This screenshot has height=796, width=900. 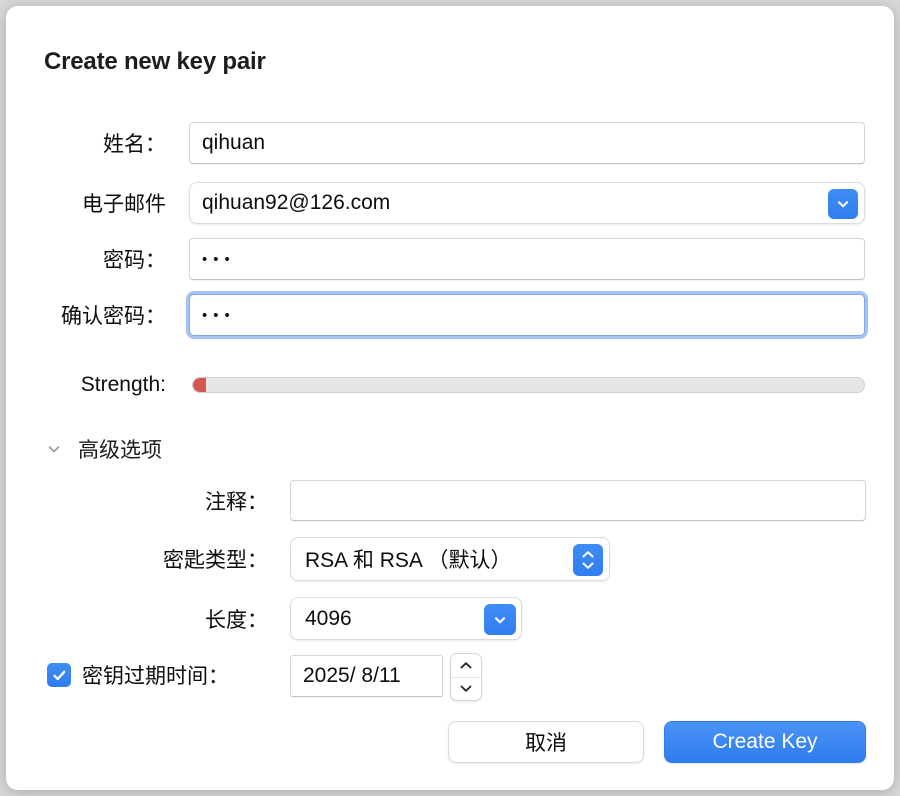 I want to click on row-key-type: 密匙类型： RSA 和 RSA （默认）, so click(x=316, y=559).